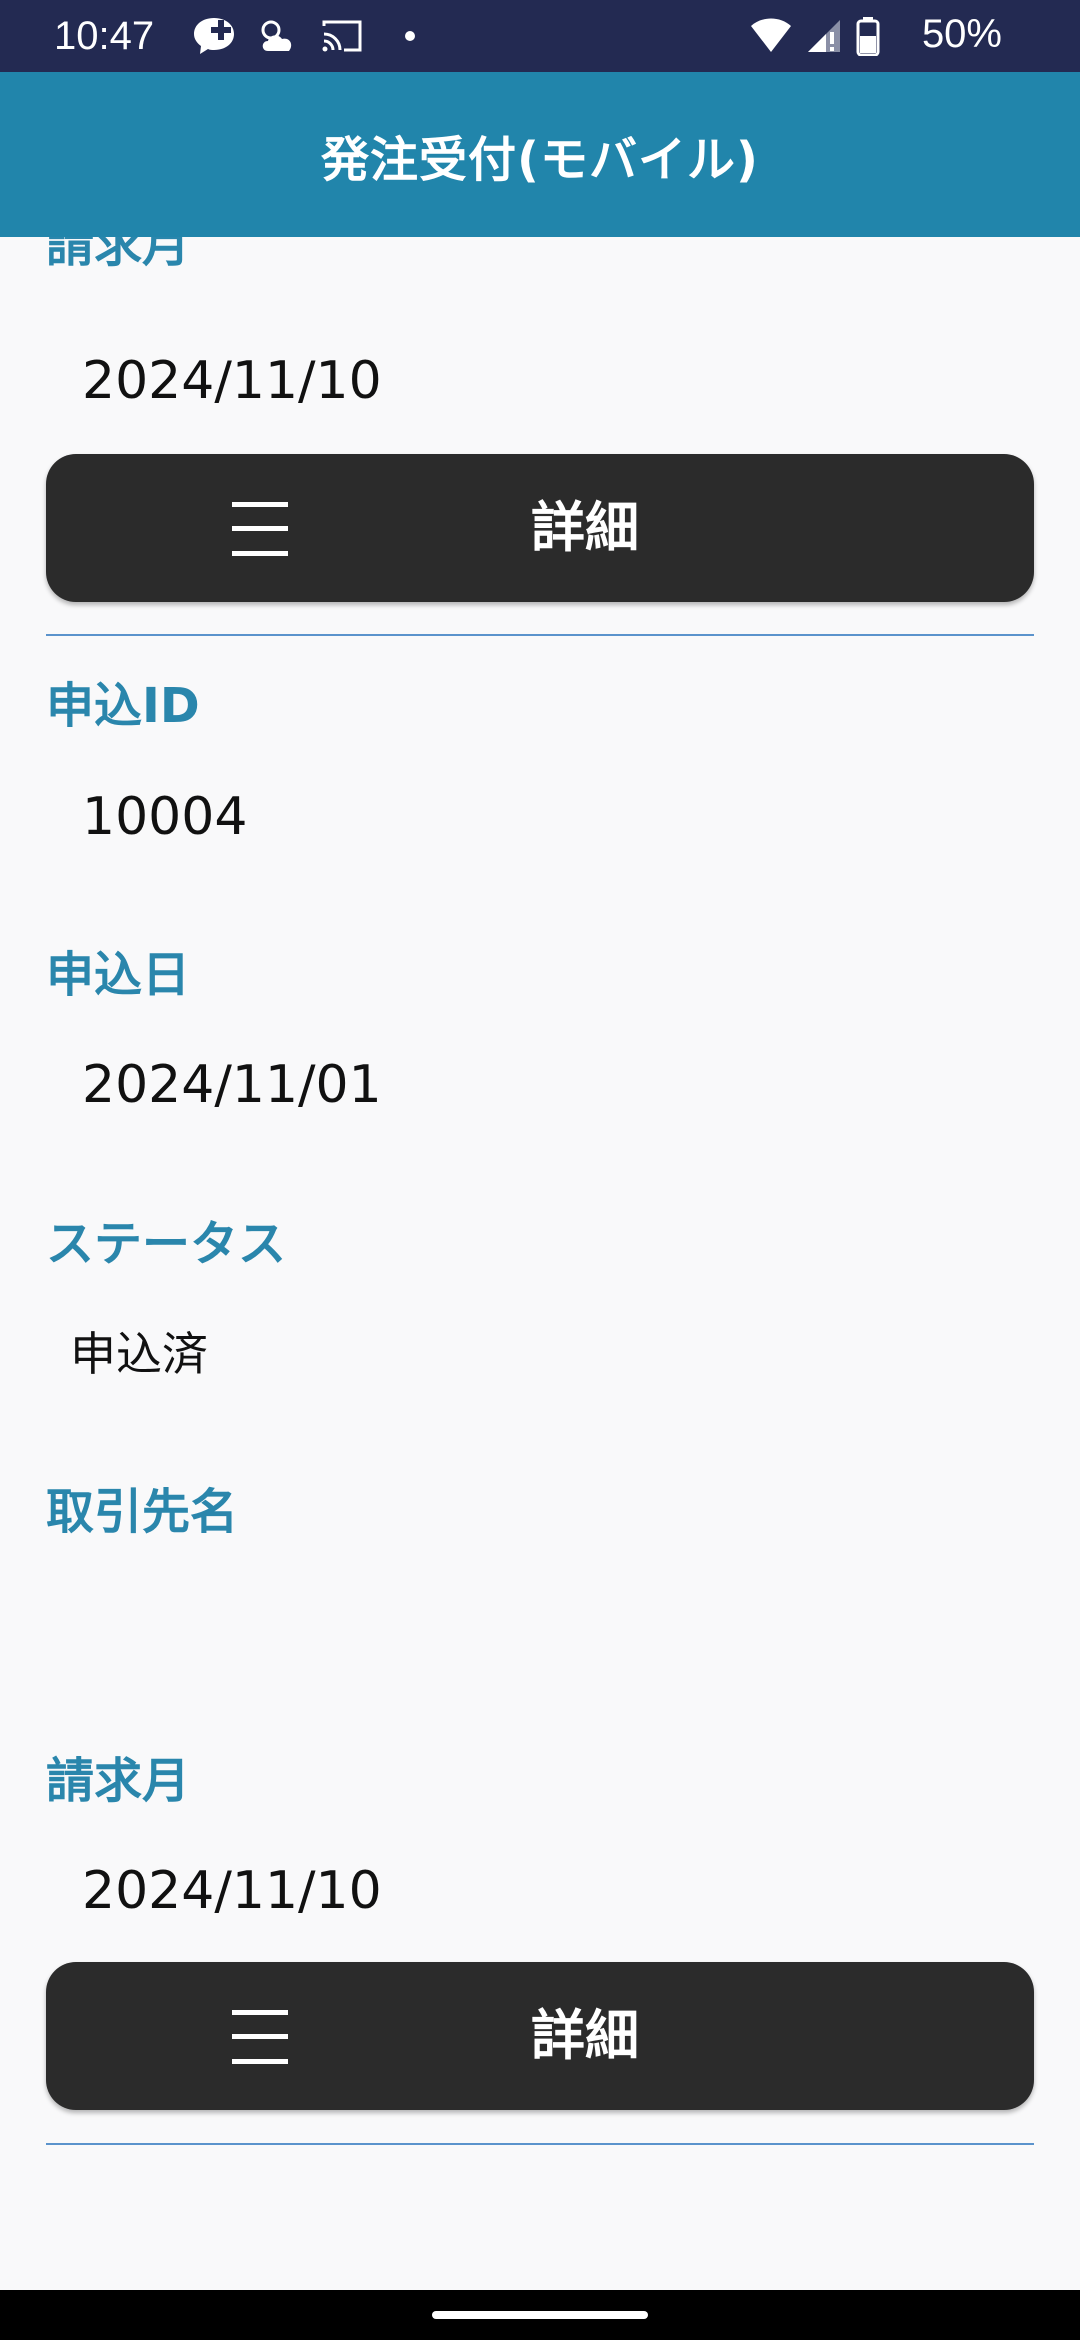  I want to click on status-value: 申込済, so click(139, 1354).